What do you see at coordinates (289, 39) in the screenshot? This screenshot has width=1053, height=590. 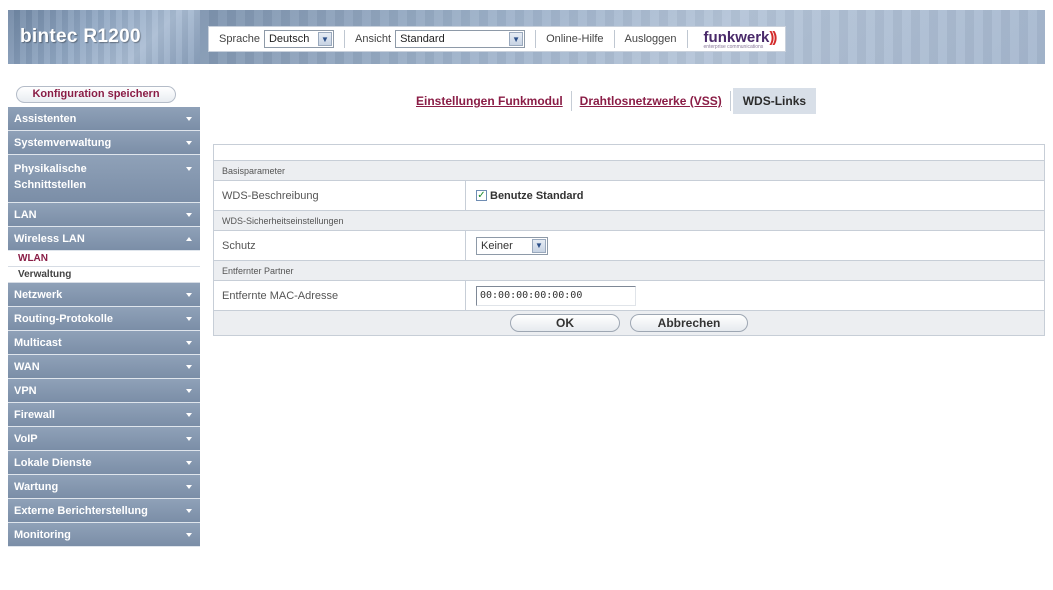 I see `language-select-value: Deutsch` at bounding box center [289, 39].